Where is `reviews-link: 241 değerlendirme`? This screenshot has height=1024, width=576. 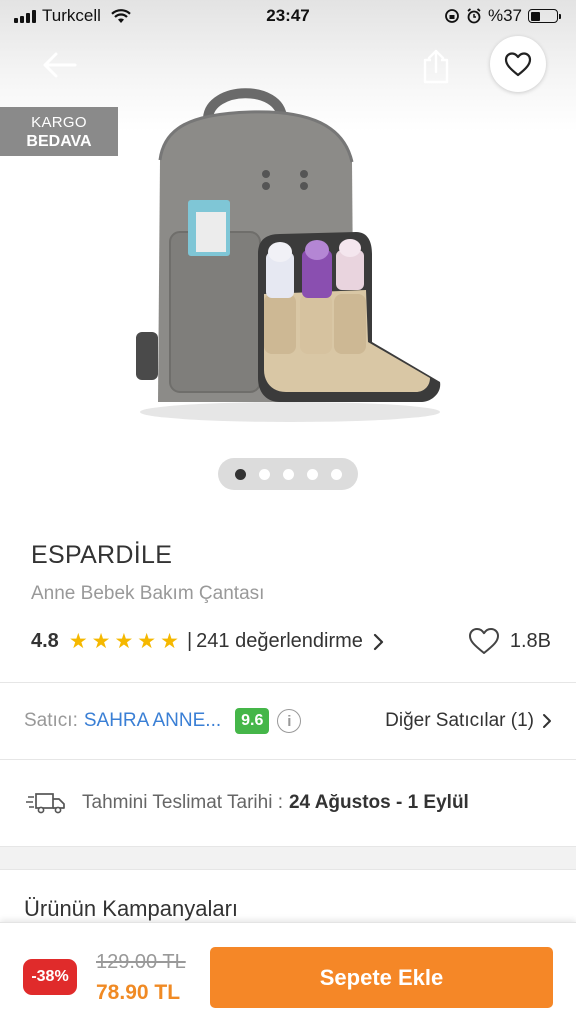 reviews-link: 241 değerlendirme is located at coordinates (279, 641).